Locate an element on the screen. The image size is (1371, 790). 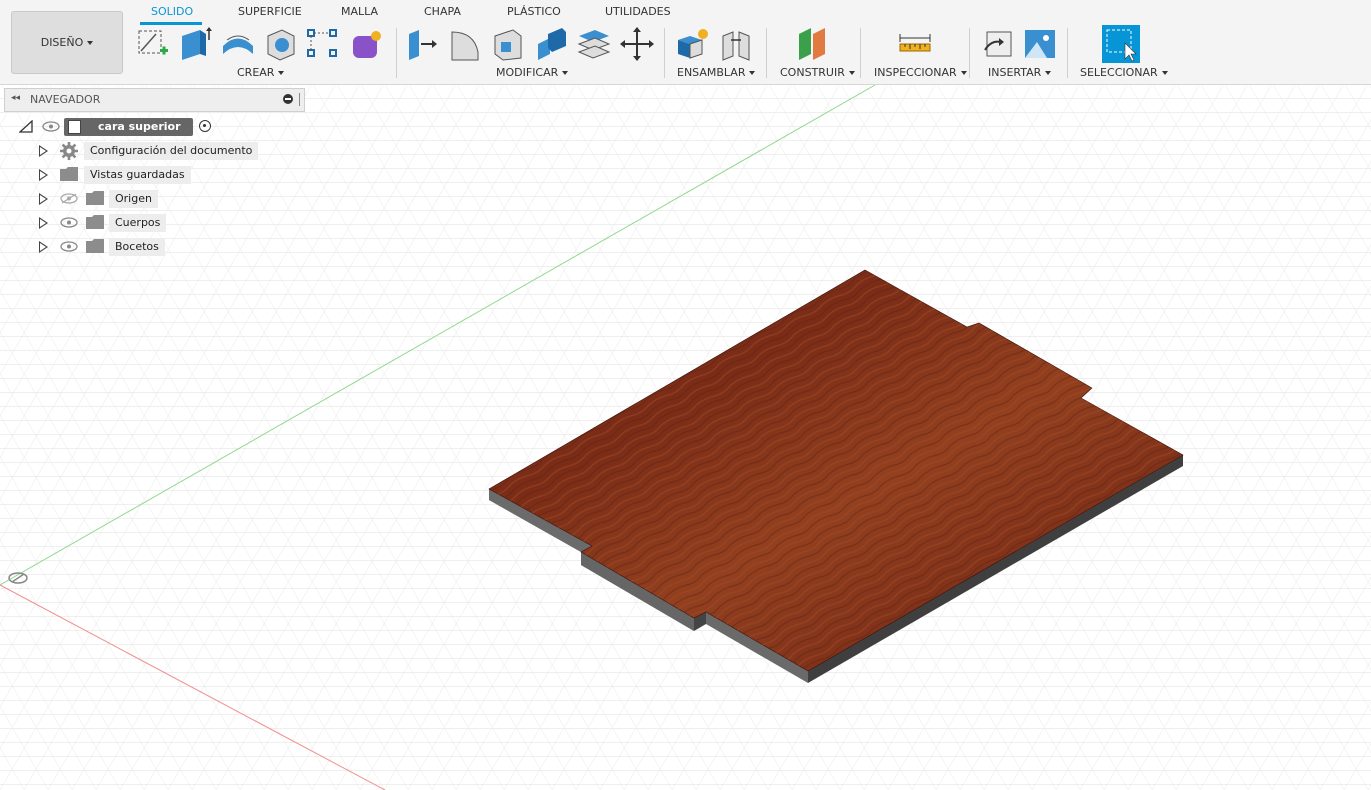
tab-superficie: SUPERFICIE is located at coordinates (270, 11).